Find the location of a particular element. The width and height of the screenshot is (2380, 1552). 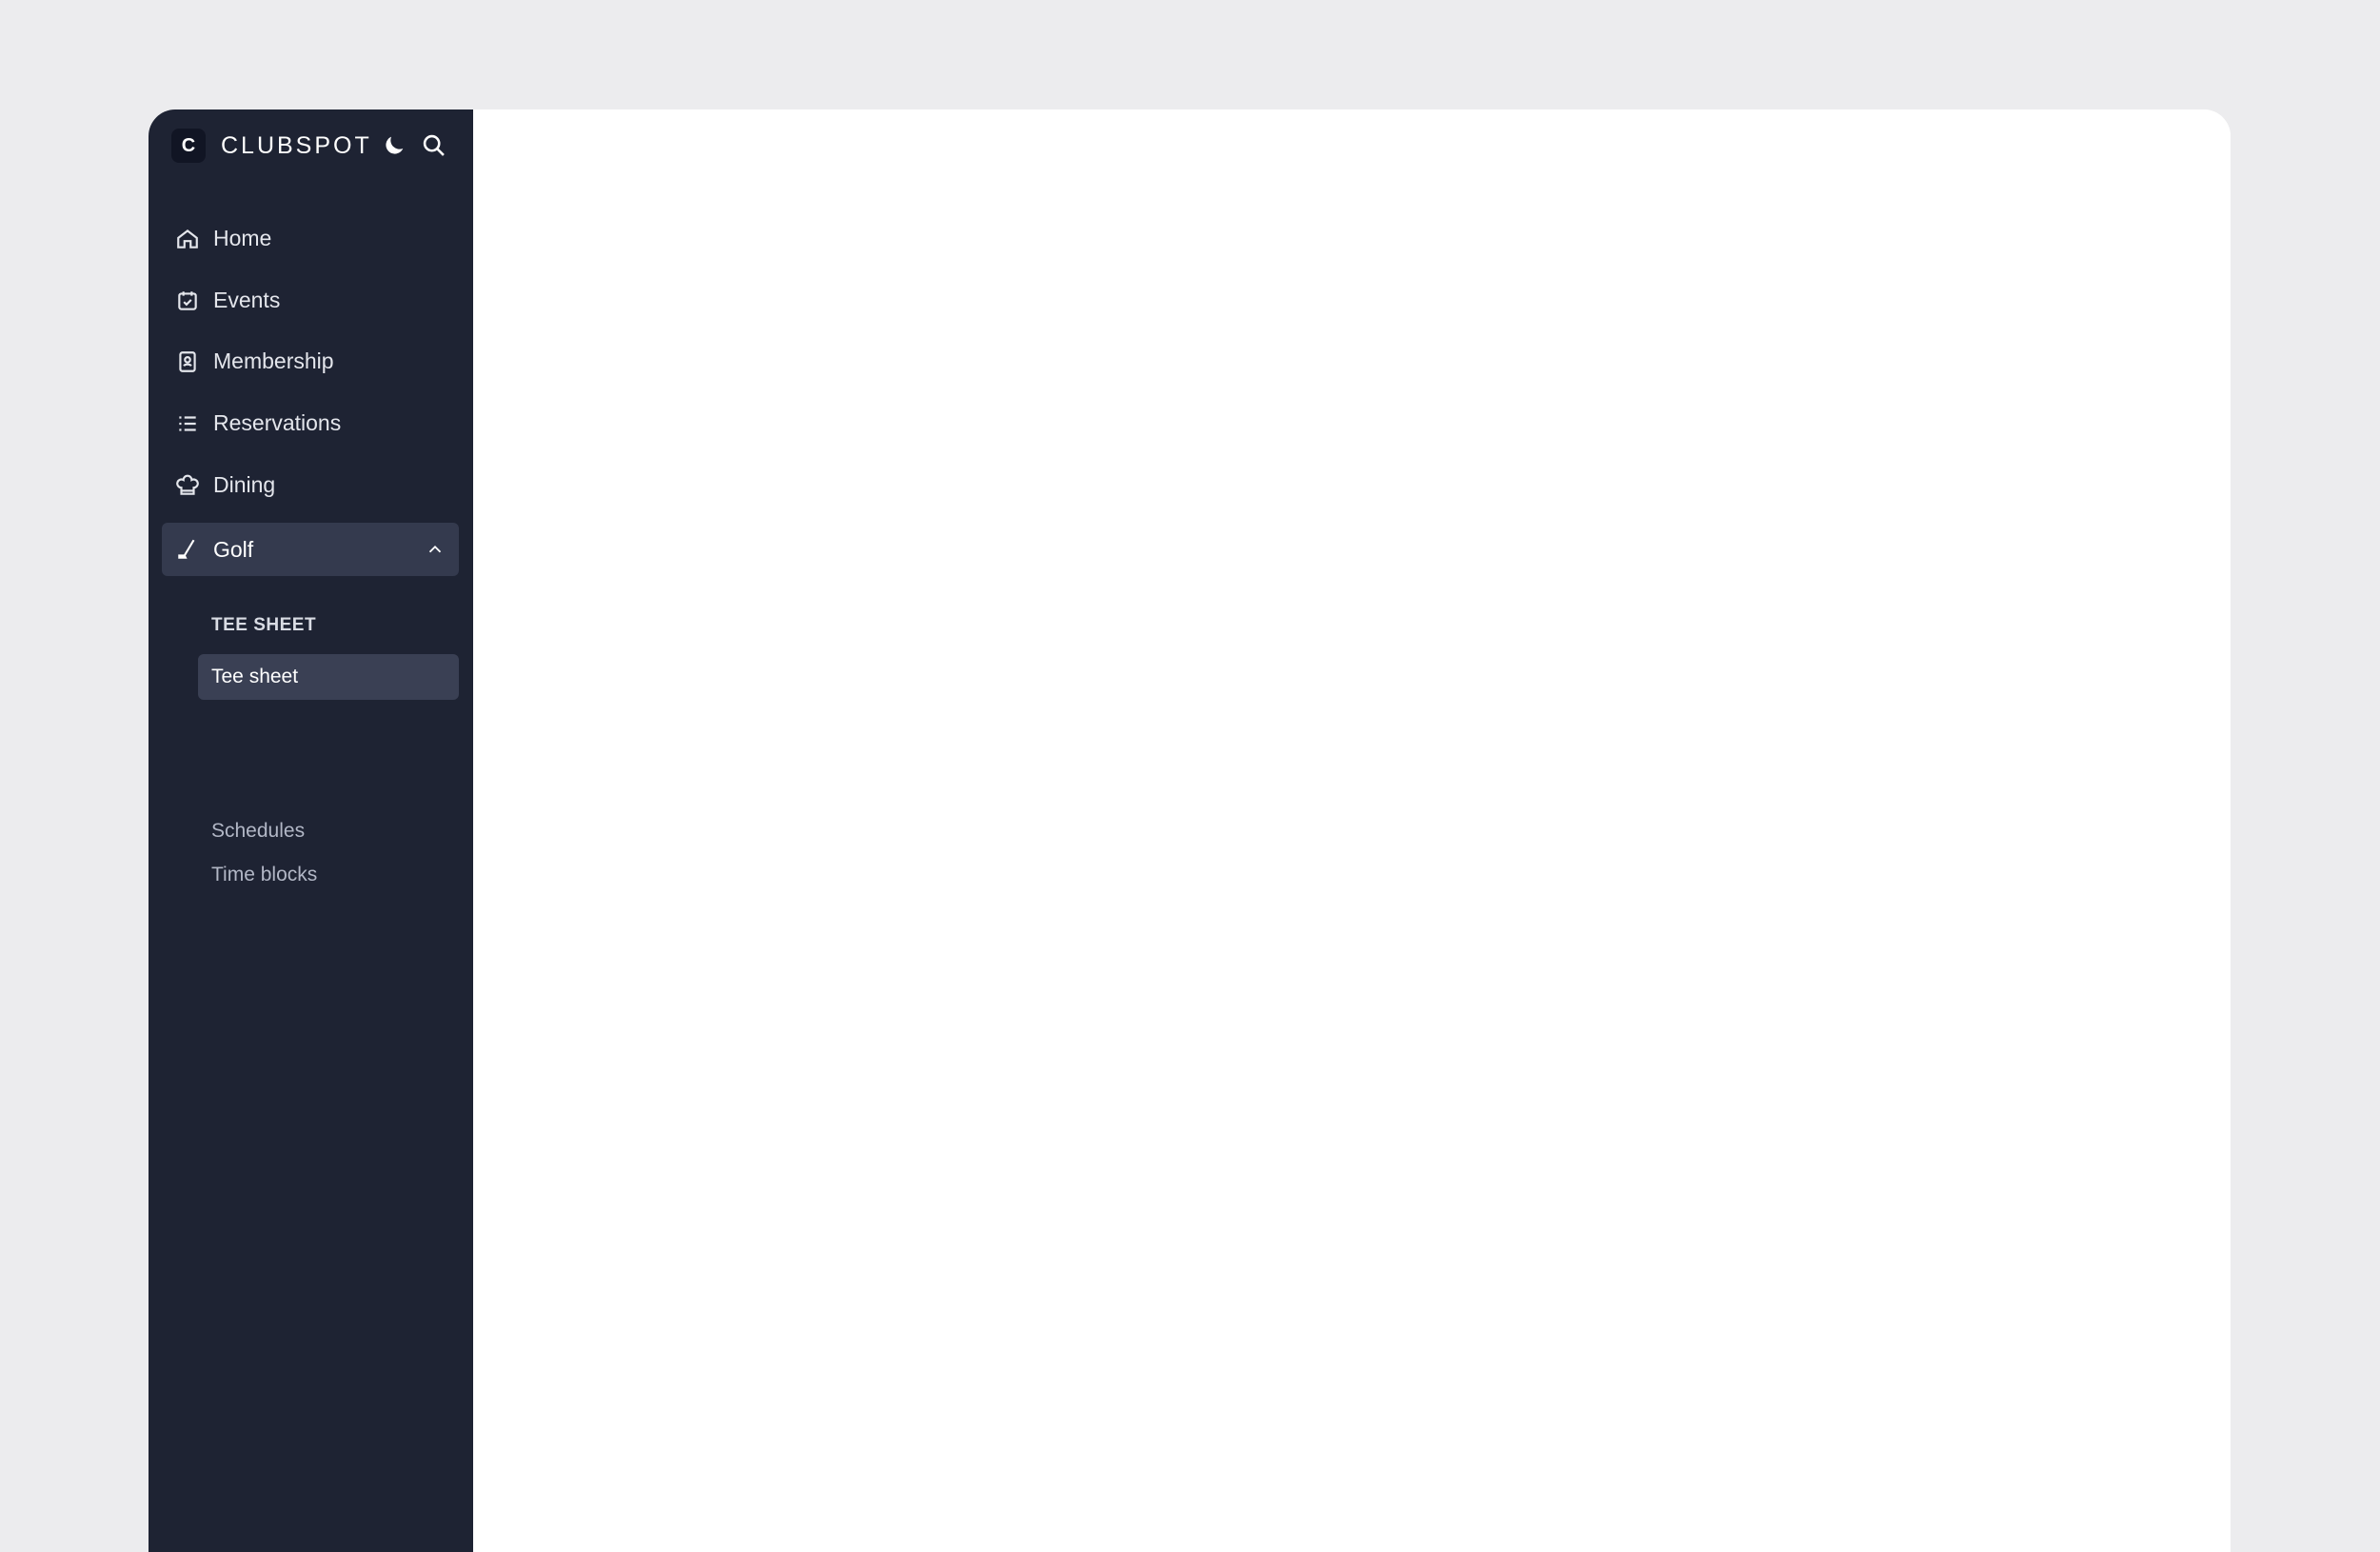

brand-name: CLUBSPOT is located at coordinates (296, 145).